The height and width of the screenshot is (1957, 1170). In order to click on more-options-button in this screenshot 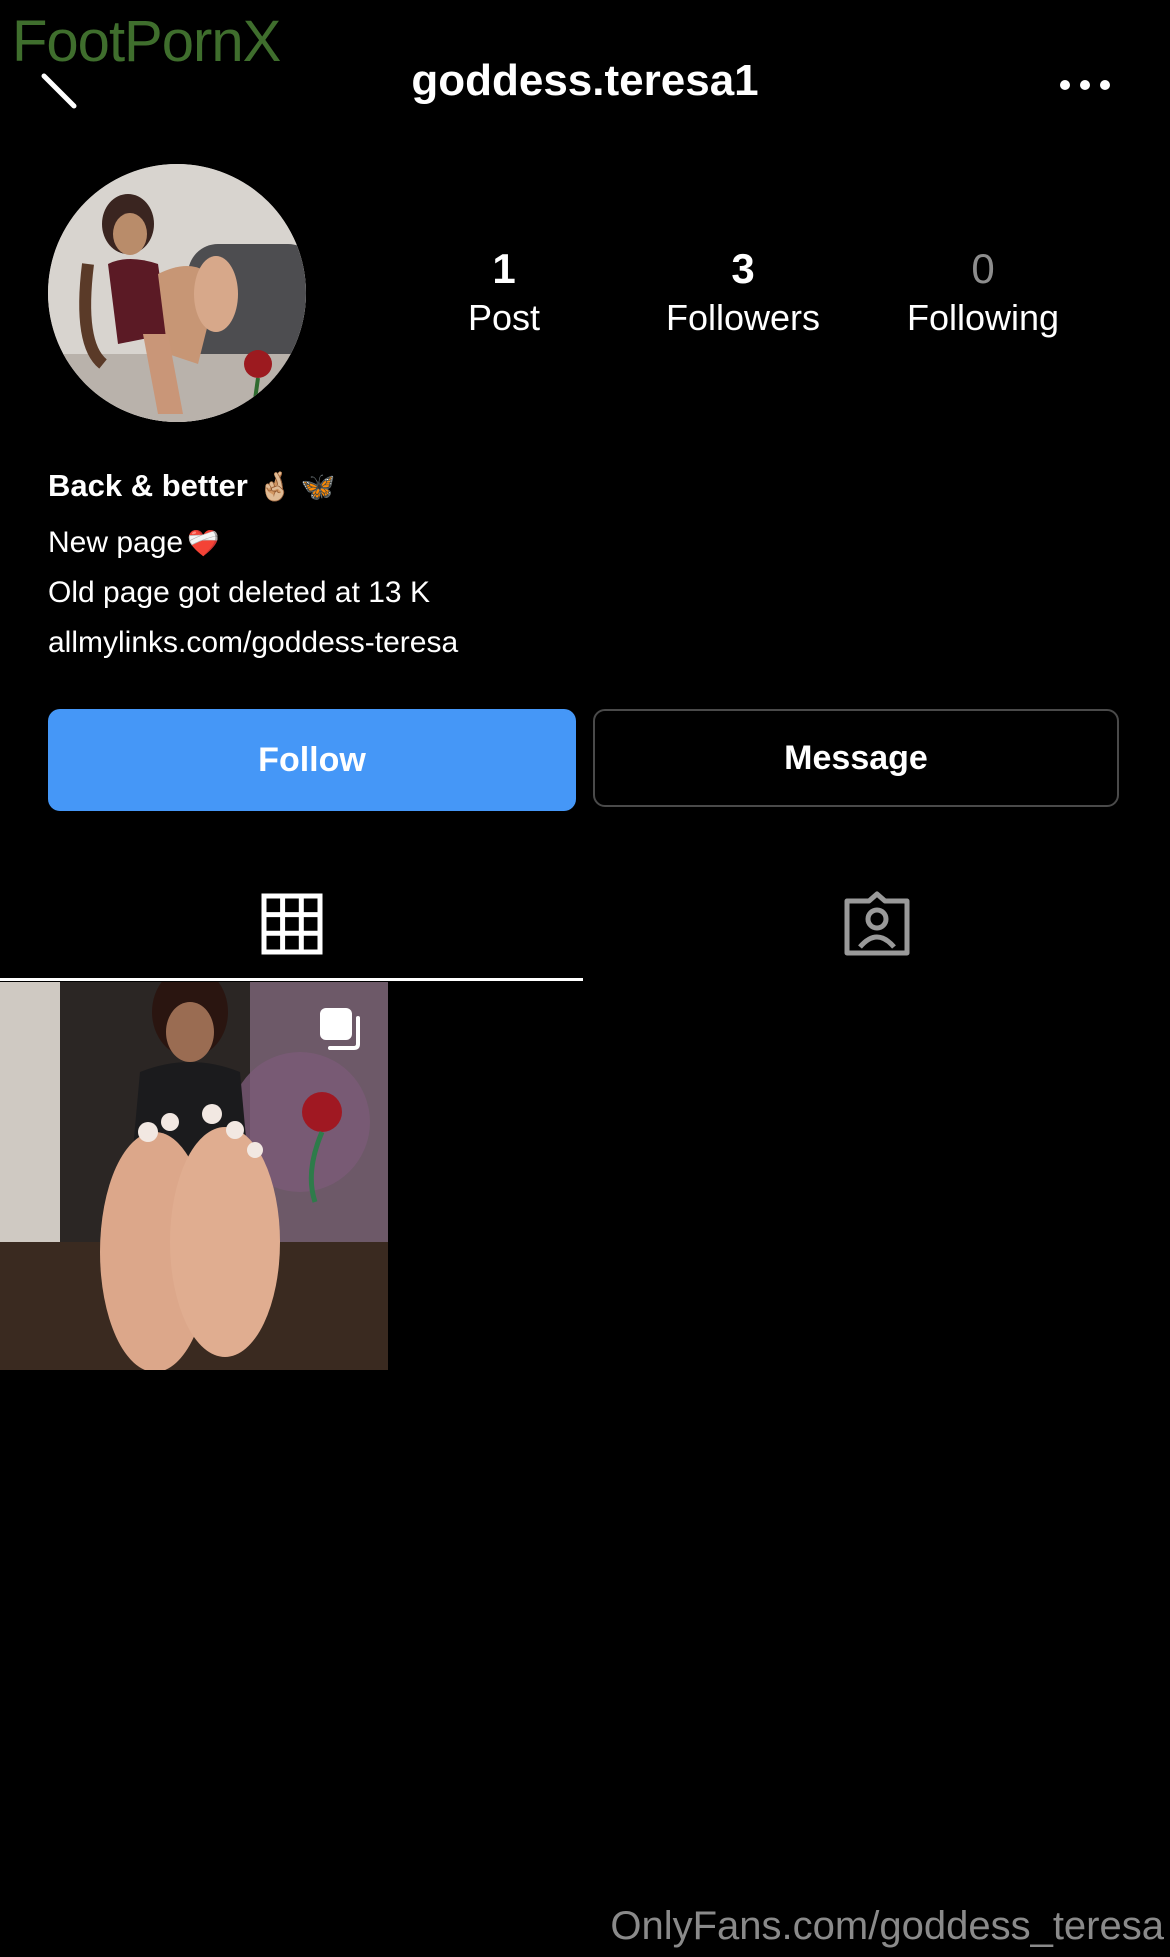, I will do `click(1085, 85)`.